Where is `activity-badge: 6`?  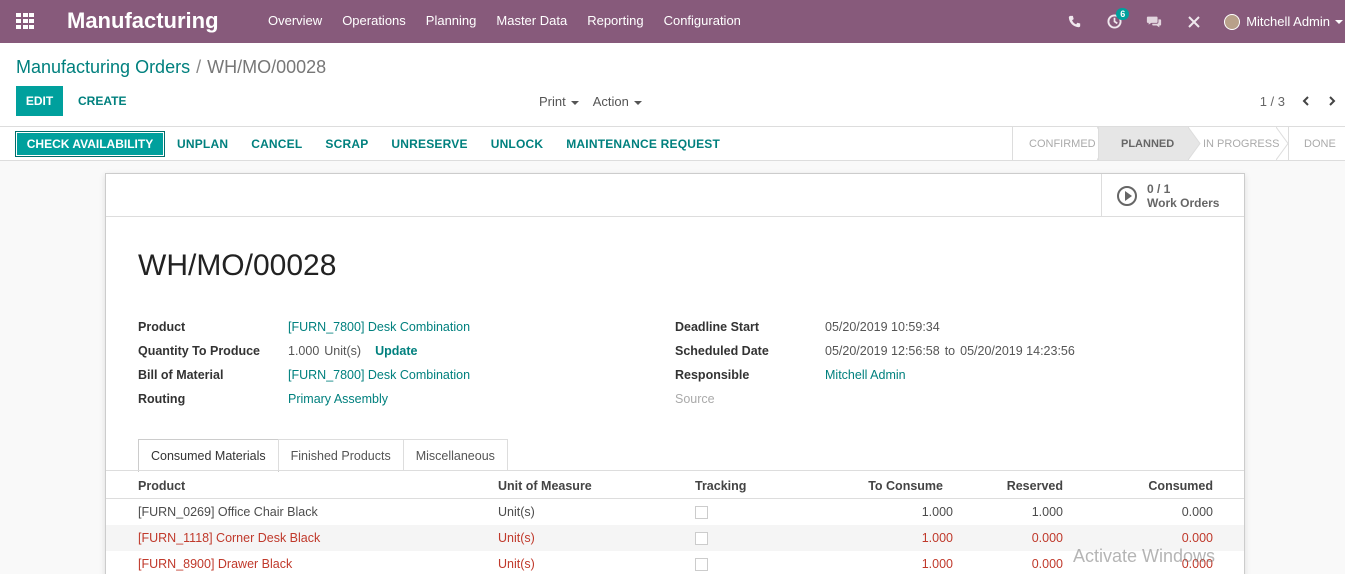
activity-badge: 6 is located at coordinates (1123, 13).